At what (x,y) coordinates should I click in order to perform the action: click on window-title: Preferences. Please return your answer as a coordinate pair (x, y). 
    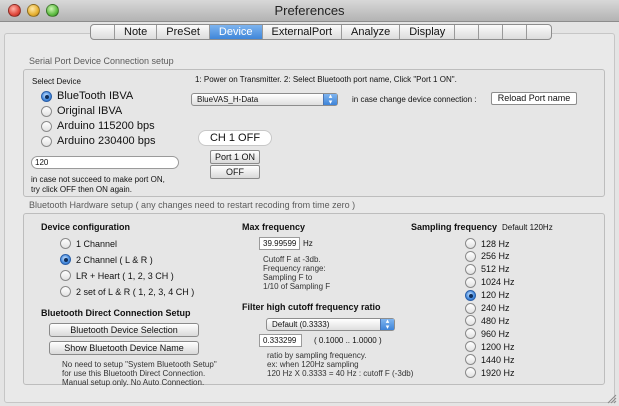
    Looking at the image, I should click on (309, 10).